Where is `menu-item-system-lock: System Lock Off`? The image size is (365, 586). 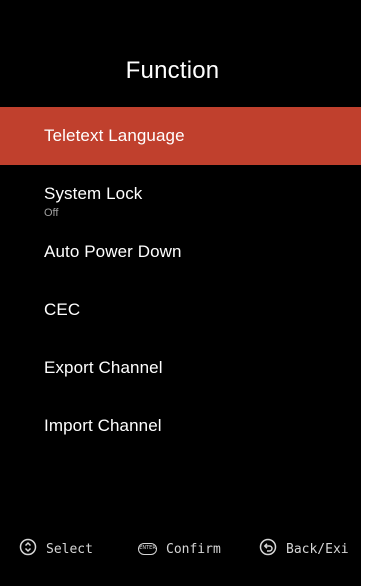 menu-item-system-lock: System Lock Off is located at coordinates (180, 194).